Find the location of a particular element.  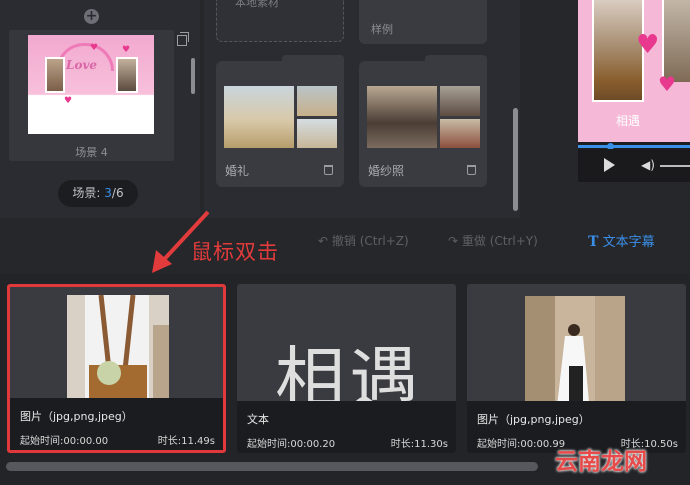

timeline-clip-image-2: 图片（jpg,png,jpeg） 起始时间:00:00.99 时长:10.50s is located at coordinates (576, 368).